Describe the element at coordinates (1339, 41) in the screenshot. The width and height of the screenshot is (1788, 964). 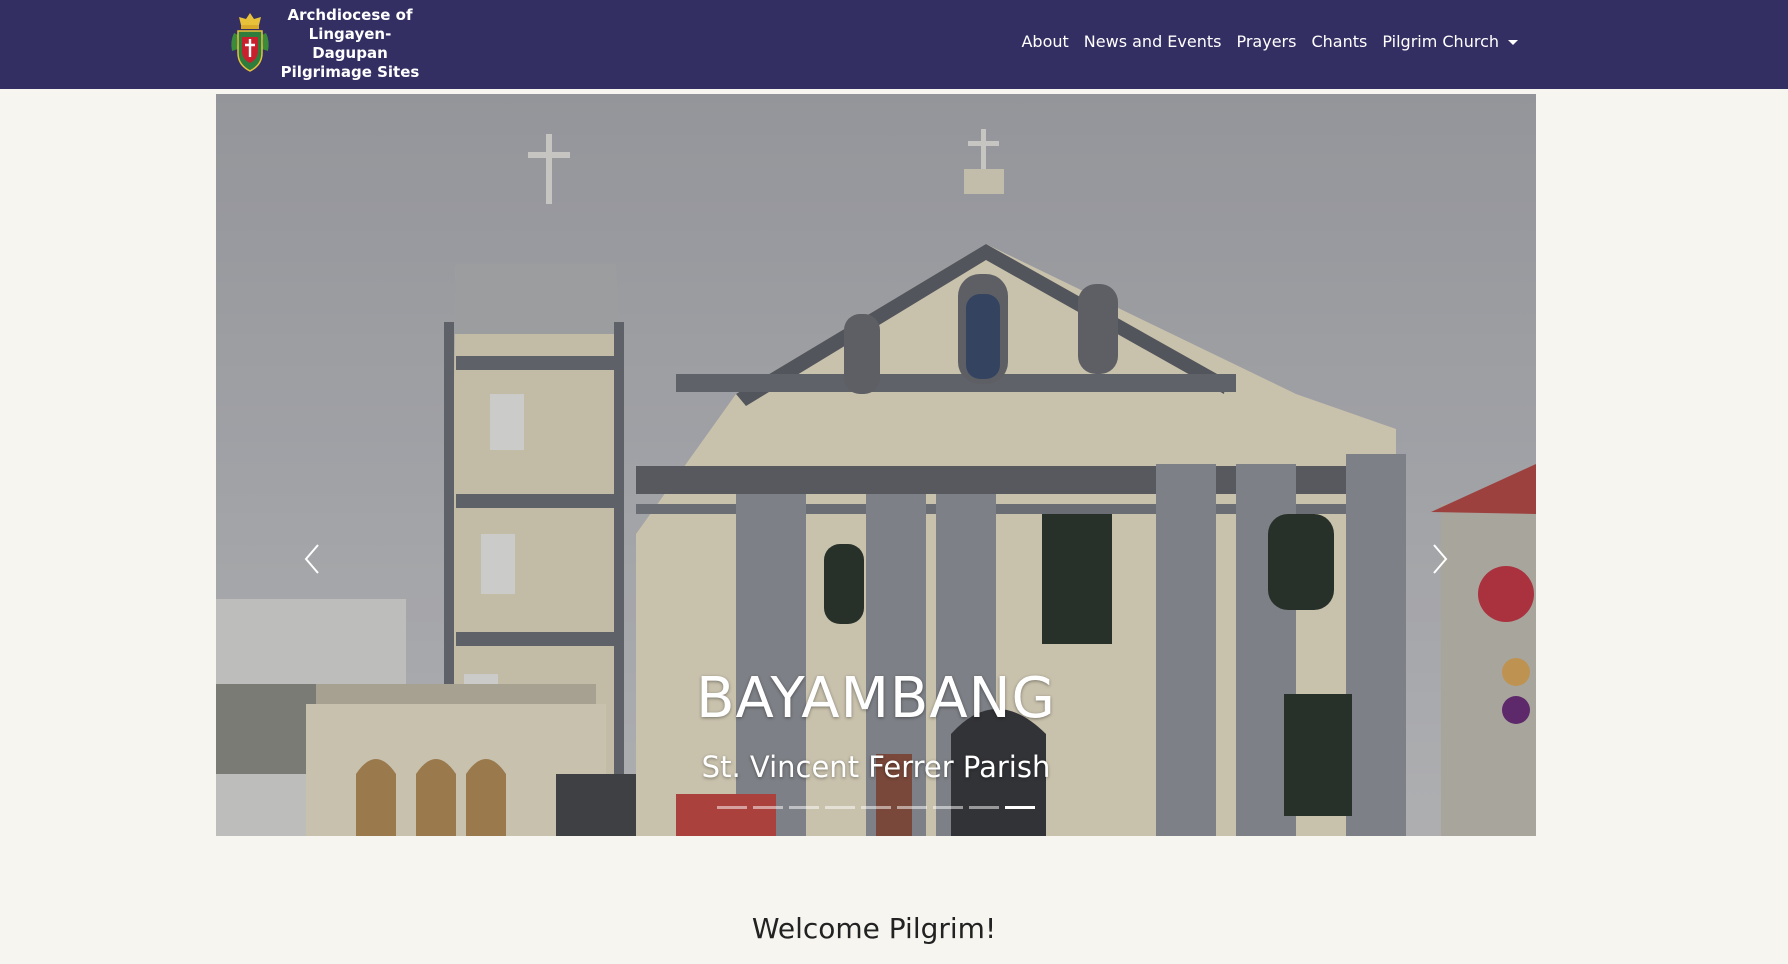
I see `nav-link-chants: Chants` at that location.